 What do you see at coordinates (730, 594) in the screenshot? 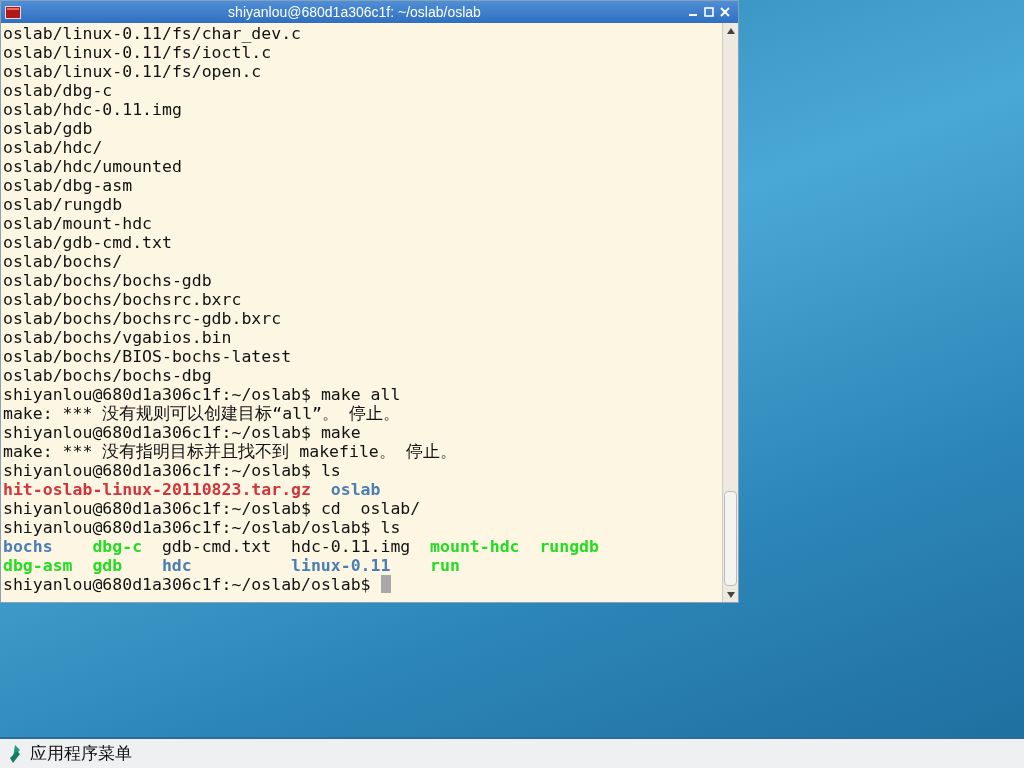
I see `scroll-down-arrow-icon` at bounding box center [730, 594].